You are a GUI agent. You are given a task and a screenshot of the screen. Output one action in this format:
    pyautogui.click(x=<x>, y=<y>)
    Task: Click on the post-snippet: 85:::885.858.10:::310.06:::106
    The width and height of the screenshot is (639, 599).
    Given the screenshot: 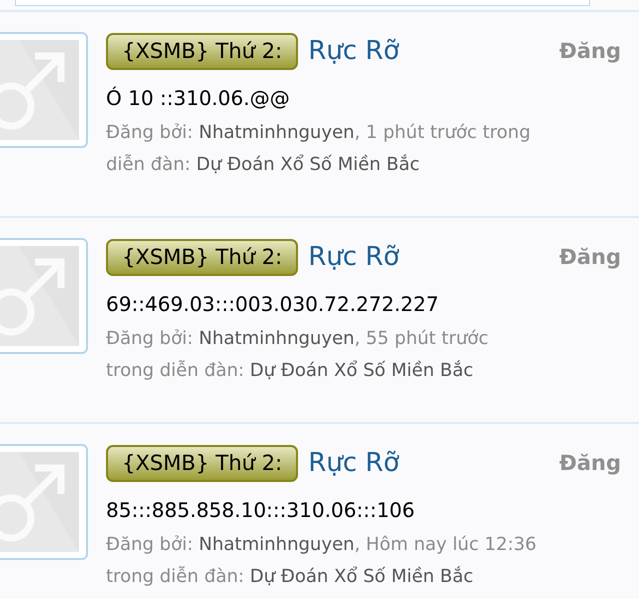 What is the action you would take?
    pyautogui.click(x=261, y=510)
    